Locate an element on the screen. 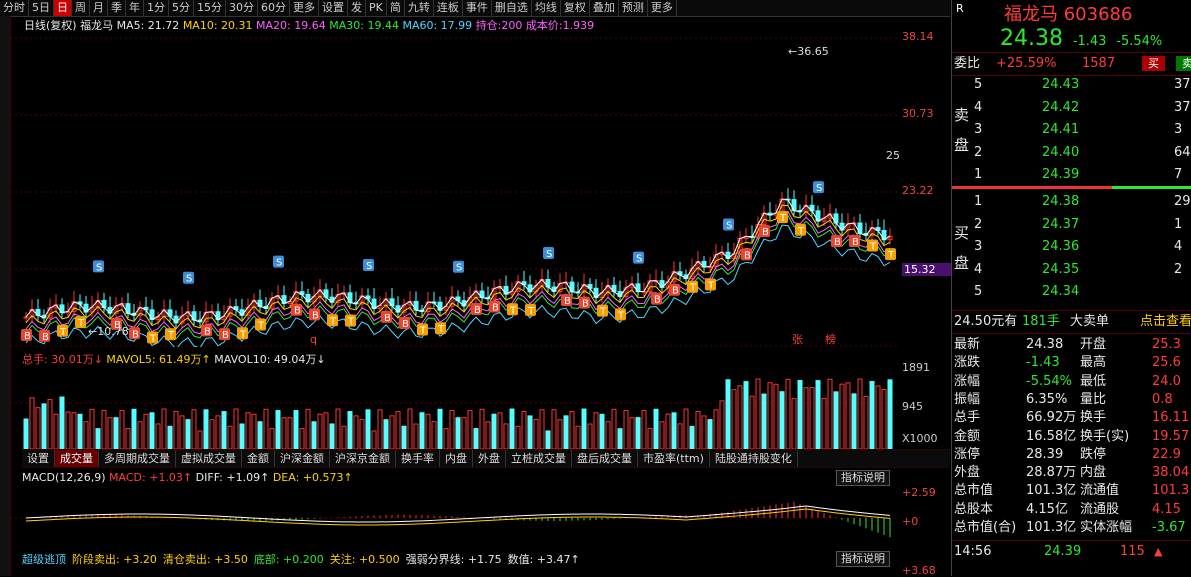 The image size is (1191, 577). bid-row: 2 24.37 1 is located at coordinates (1071, 225).